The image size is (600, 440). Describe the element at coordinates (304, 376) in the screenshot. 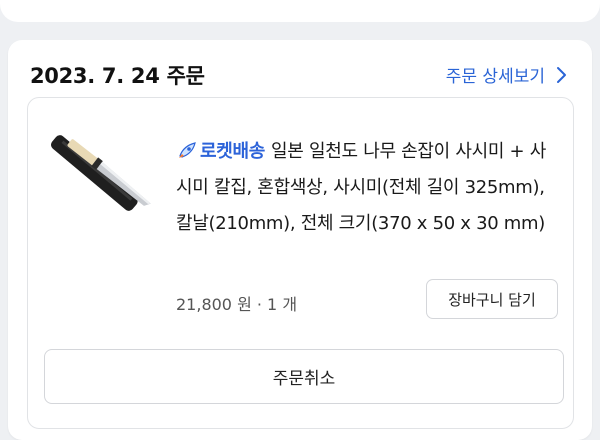

I see `cancel-order-button: 주문취소` at that location.